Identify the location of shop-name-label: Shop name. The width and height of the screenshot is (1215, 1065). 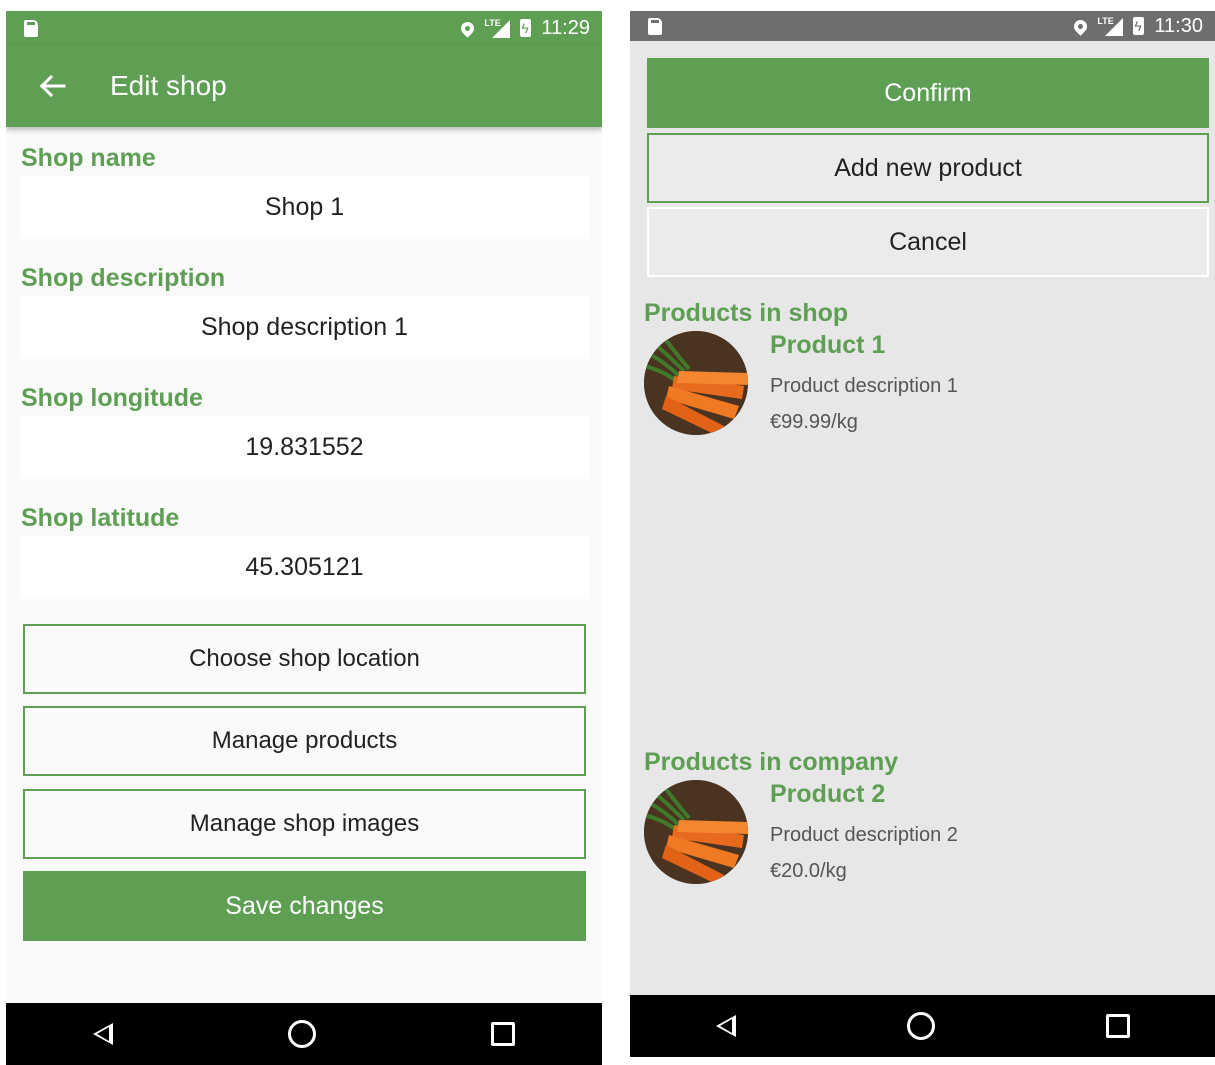
(88, 158).